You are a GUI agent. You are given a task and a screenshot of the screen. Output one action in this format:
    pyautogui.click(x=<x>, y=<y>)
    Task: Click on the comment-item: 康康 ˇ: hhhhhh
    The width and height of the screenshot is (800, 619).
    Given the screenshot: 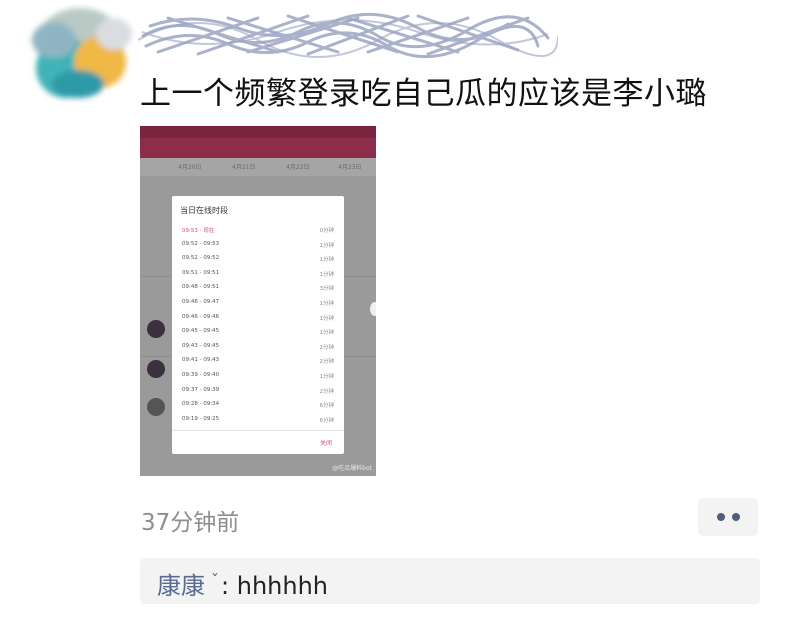 What is the action you would take?
    pyautogui.click(x=242, y=583)
    